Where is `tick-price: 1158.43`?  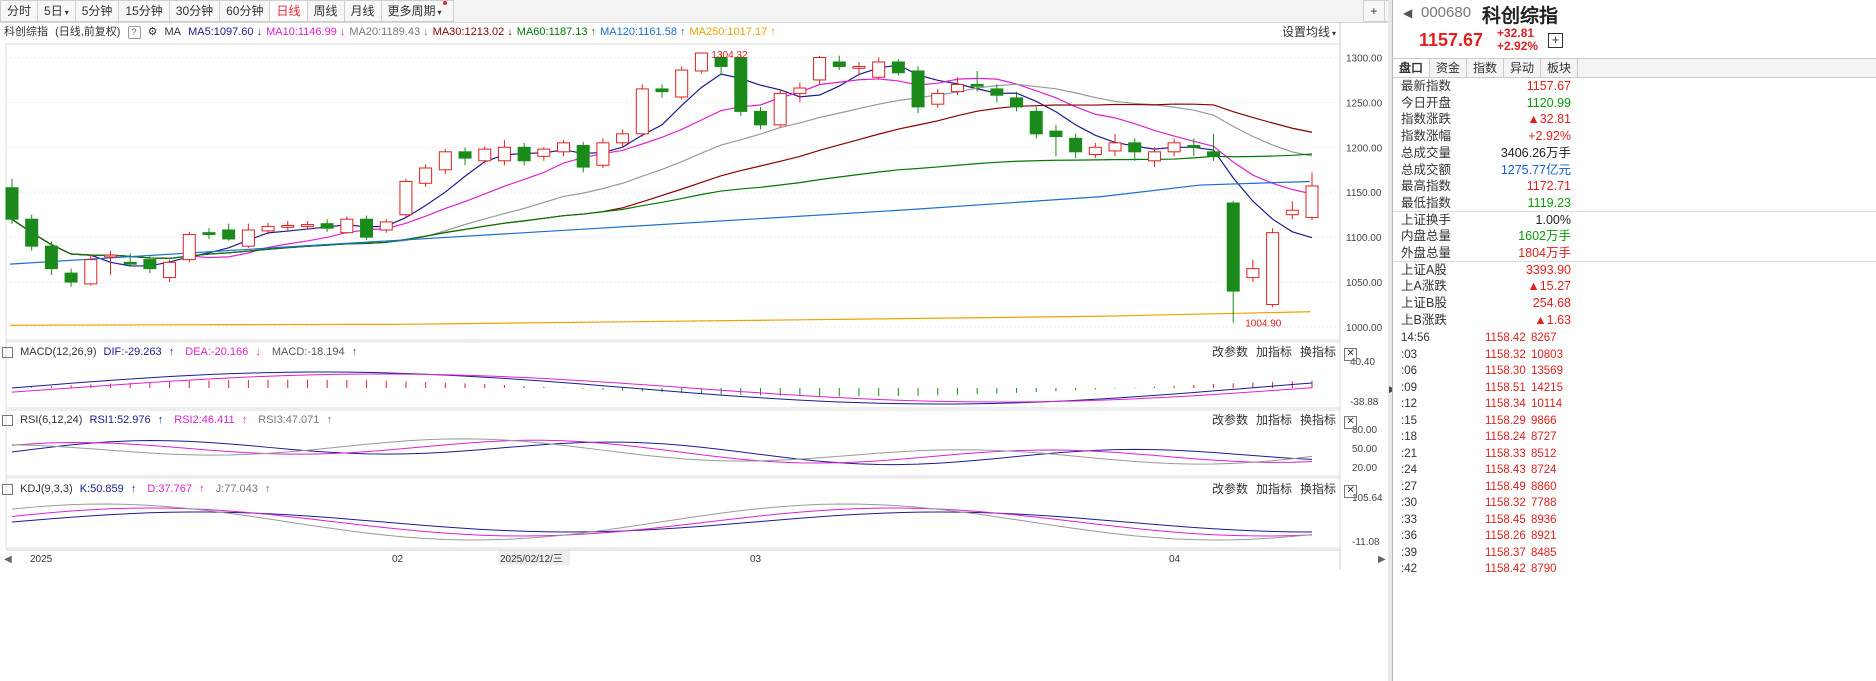
tick-price: 1158.43 is located at coordinates (1505, 470).